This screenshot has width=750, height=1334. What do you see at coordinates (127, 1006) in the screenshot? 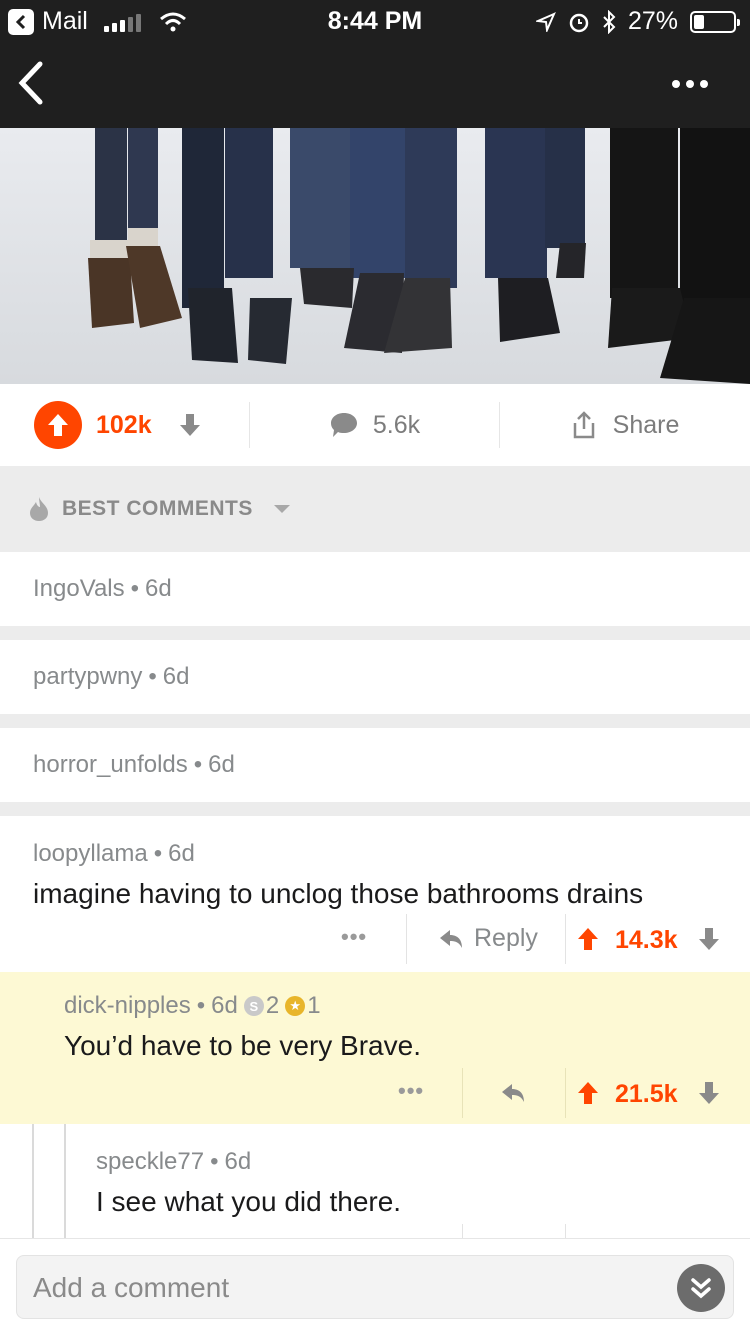
I see `comment-author: dick-nipples` at bounding box center [127, 1006].